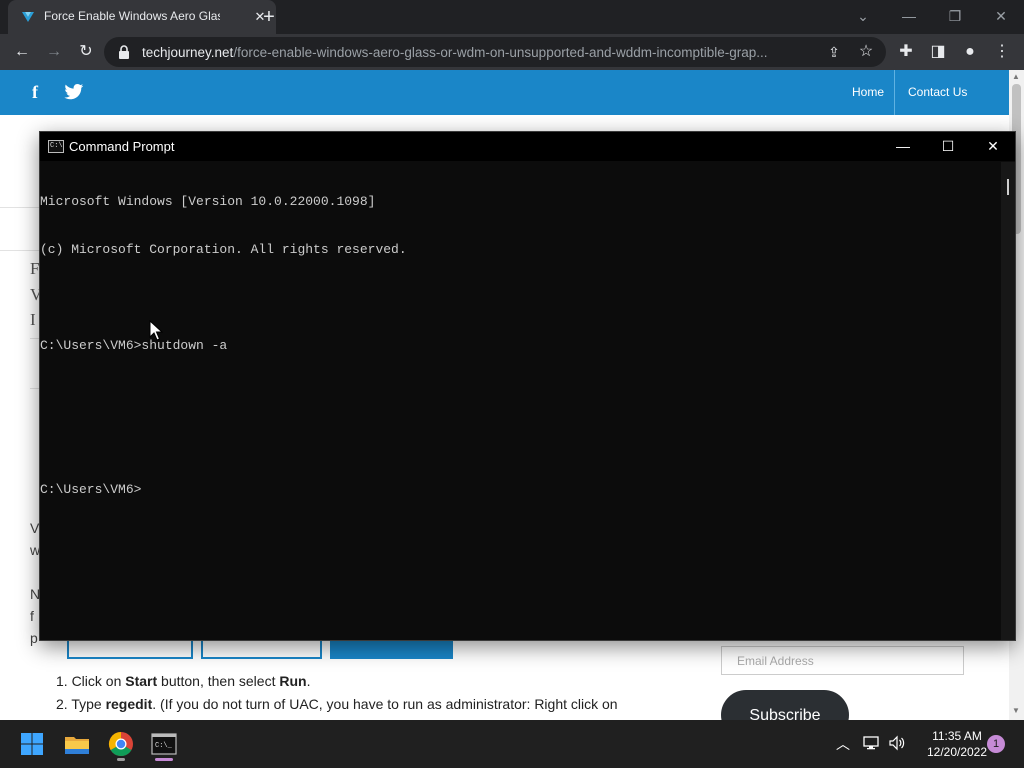  Describe the element at coordinates (866, 52) in the screenshot. I see `bookmark-star-icon: ☆` at that location.